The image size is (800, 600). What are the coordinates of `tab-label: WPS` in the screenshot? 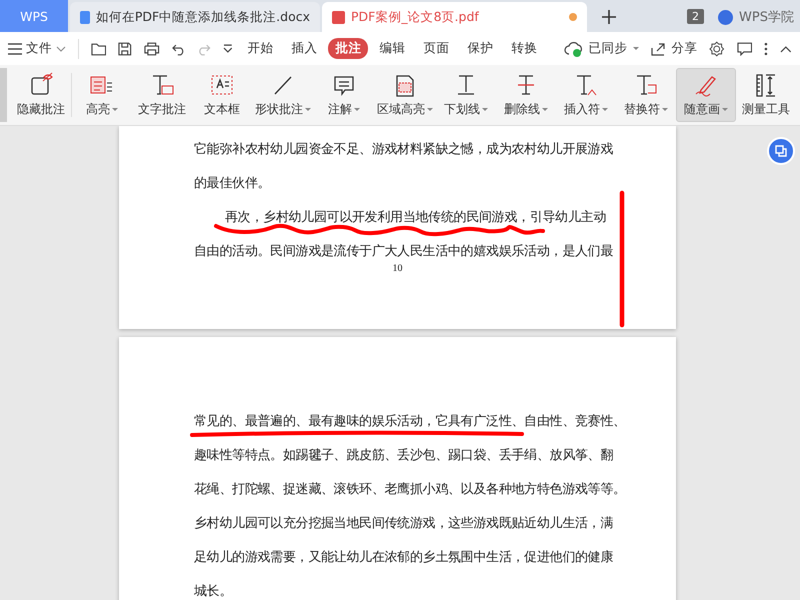 It's located at (34, 16).